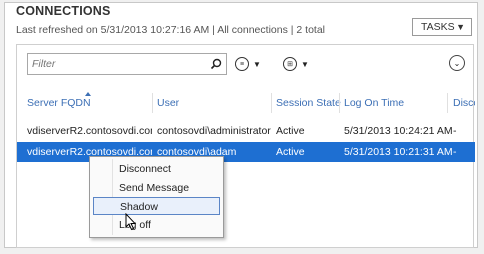  What do you see at coordinates (59, 103) in the screenshot?
I see `column-header-server: Server FQDN` at bounding box center [59, 103].